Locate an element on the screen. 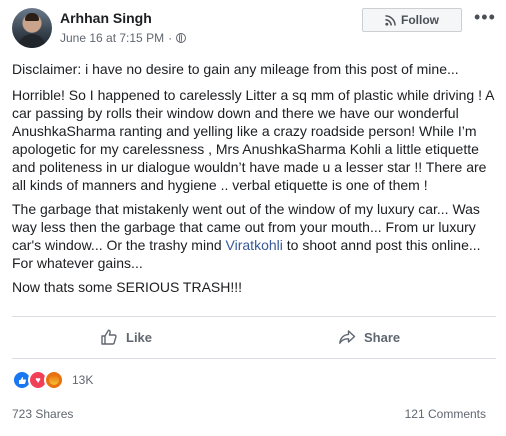 The image size is (506, 436). post-meta: June 16 at 7:15 PM · is located at coordinates (123, 38).